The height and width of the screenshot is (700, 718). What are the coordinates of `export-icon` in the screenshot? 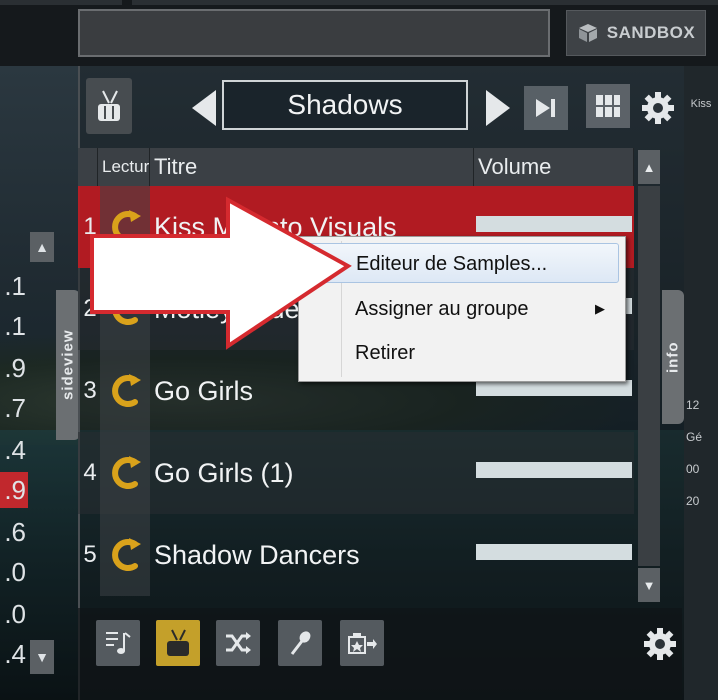 It's located at (362, 643).